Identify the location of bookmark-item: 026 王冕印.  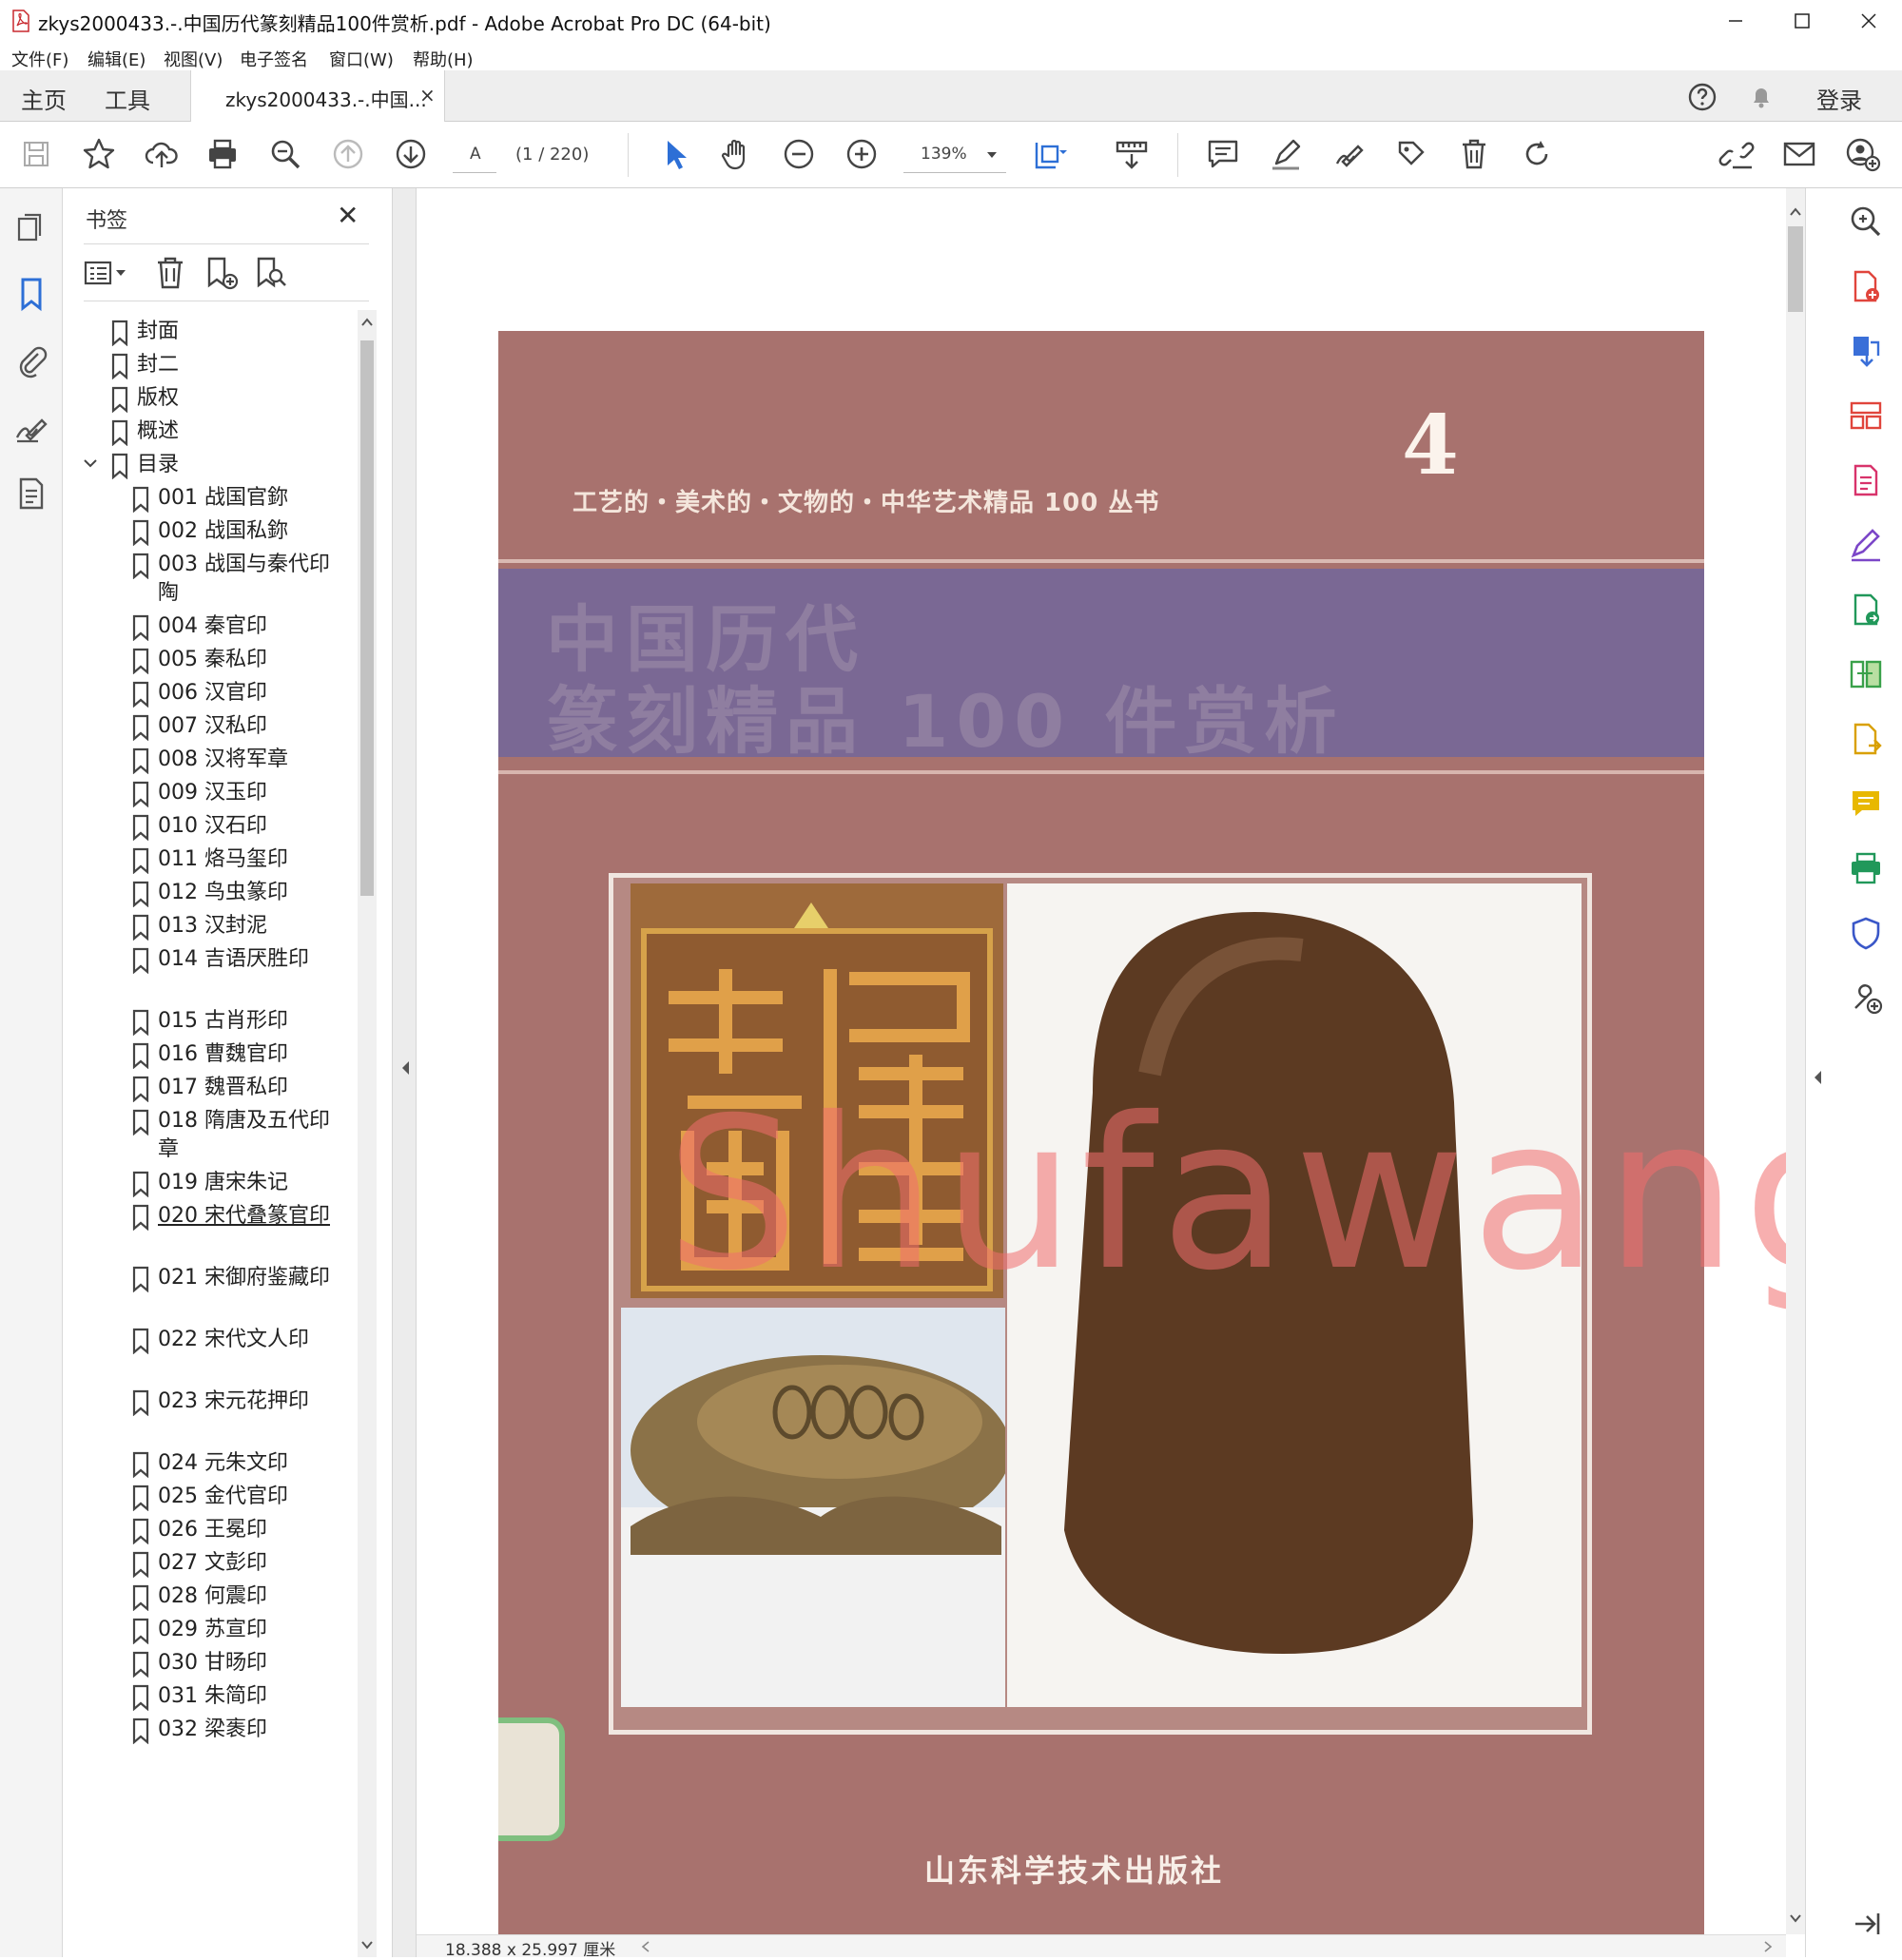
(210, 1530).